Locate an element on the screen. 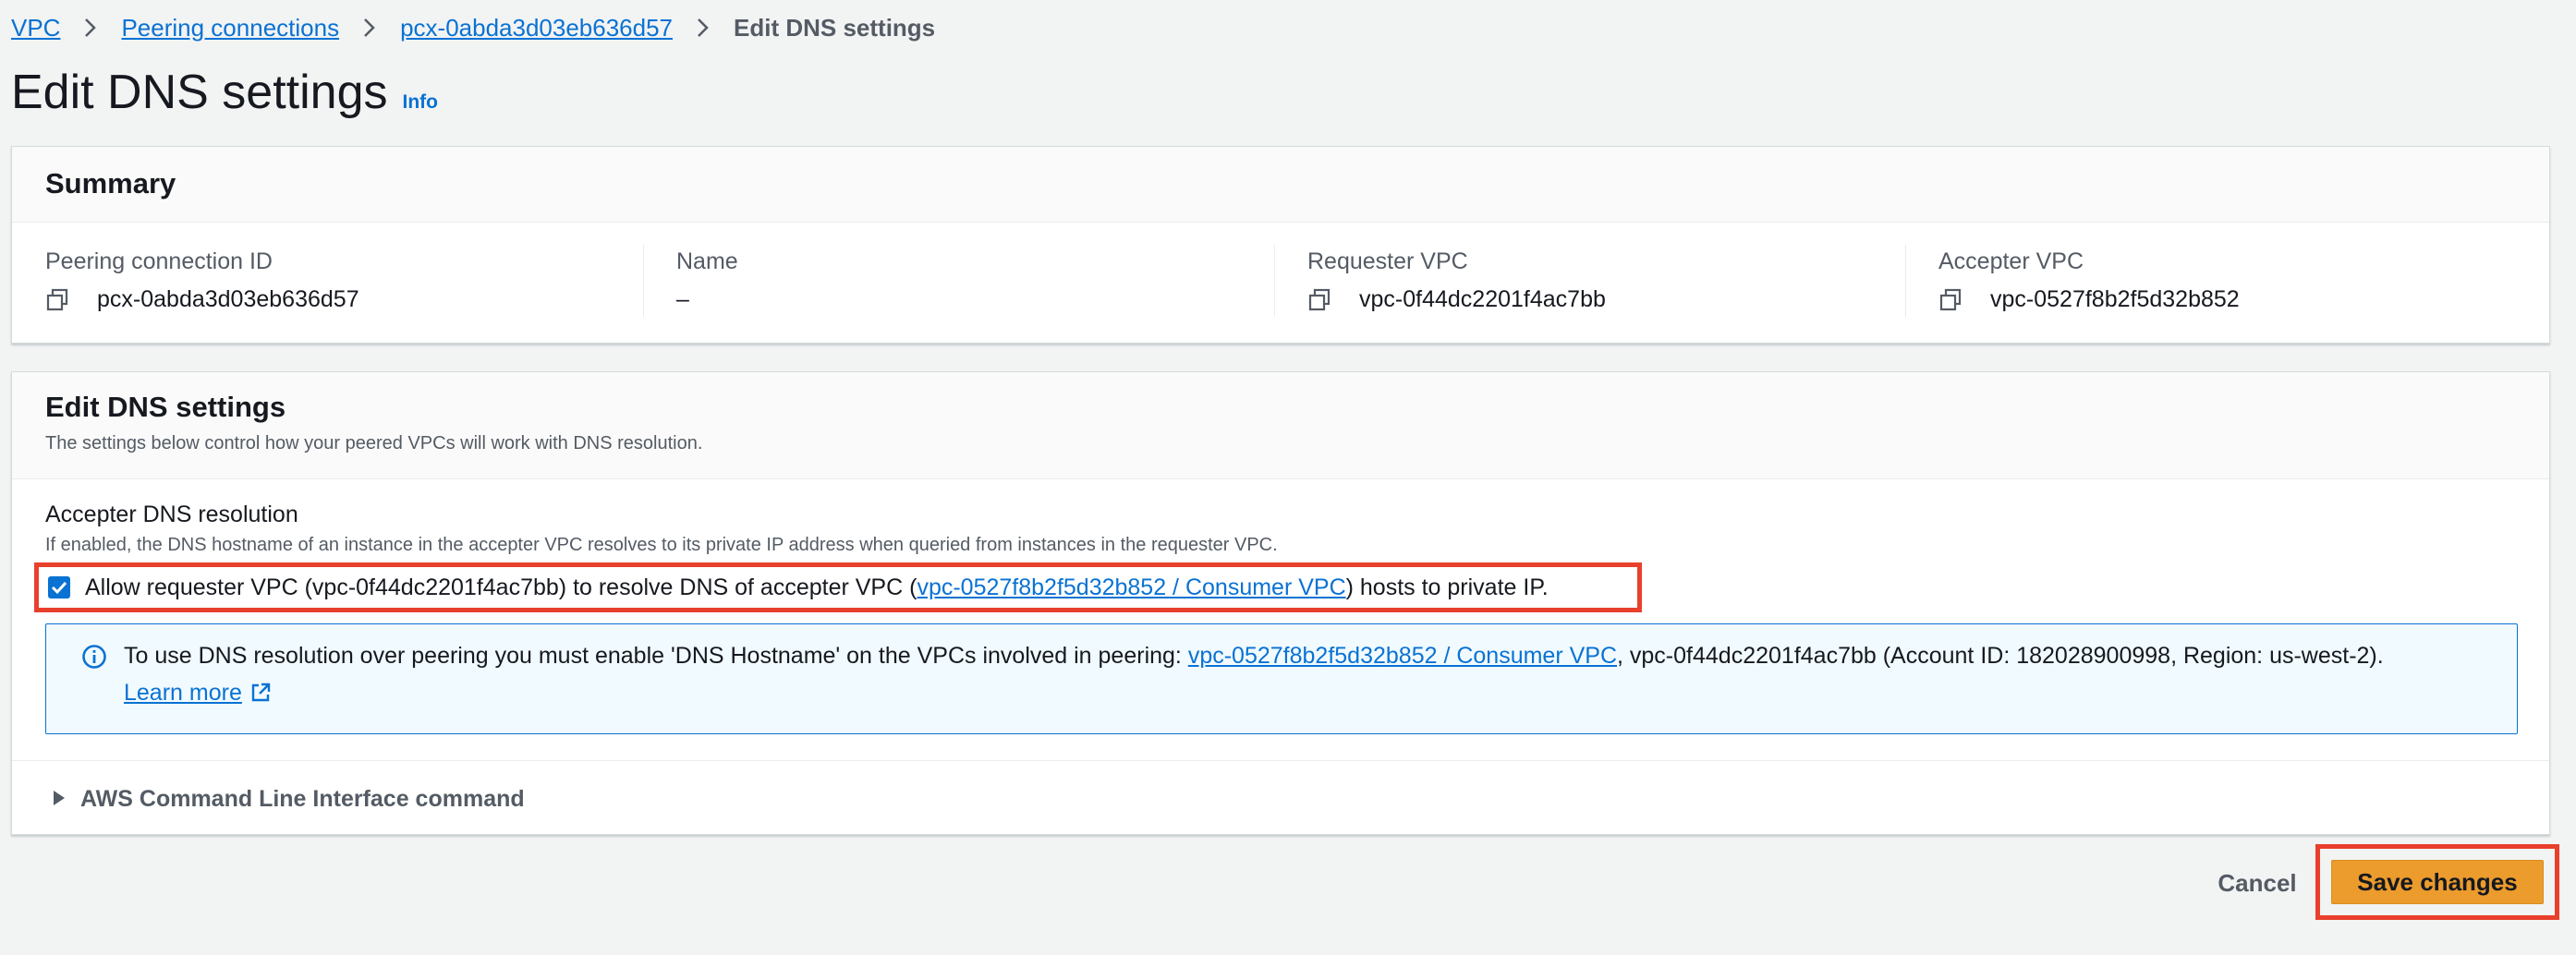  external-link-icon is located at coordinates (261, 692).